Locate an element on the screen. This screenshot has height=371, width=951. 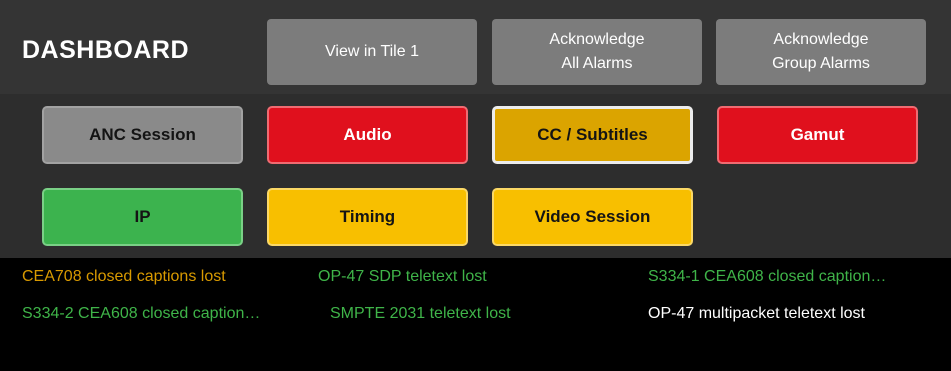
acknowledge-all-line2: All Alarms is located at coordinates (597, 63).